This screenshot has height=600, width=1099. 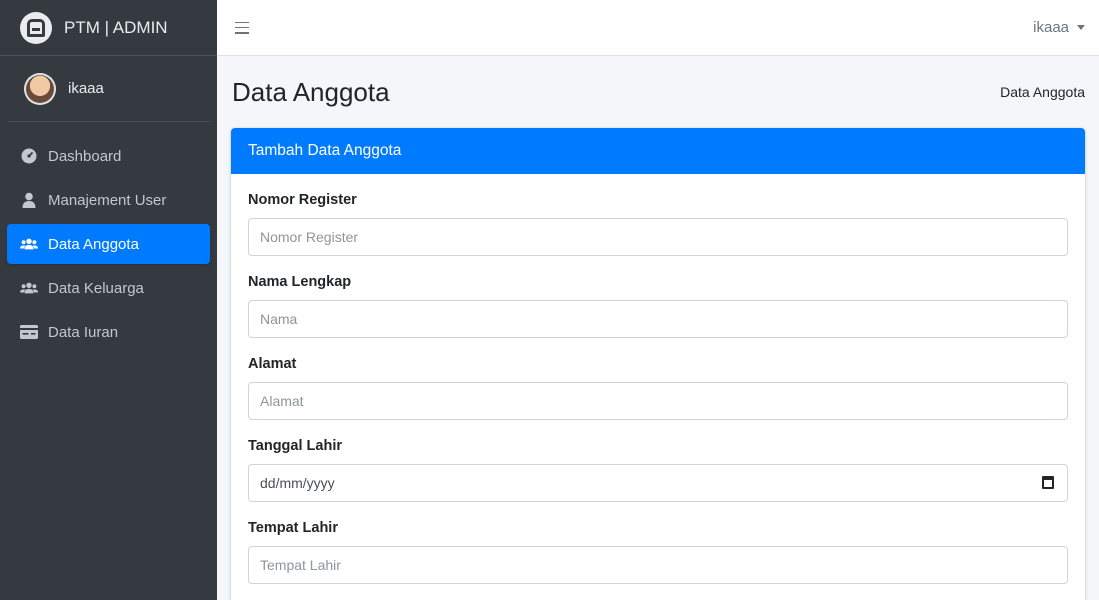 What do you see at coordinates (658, 92) in the screenshot?
I see `content-header: Data Anggota Data Anggota` at bounding box center [658, 92].